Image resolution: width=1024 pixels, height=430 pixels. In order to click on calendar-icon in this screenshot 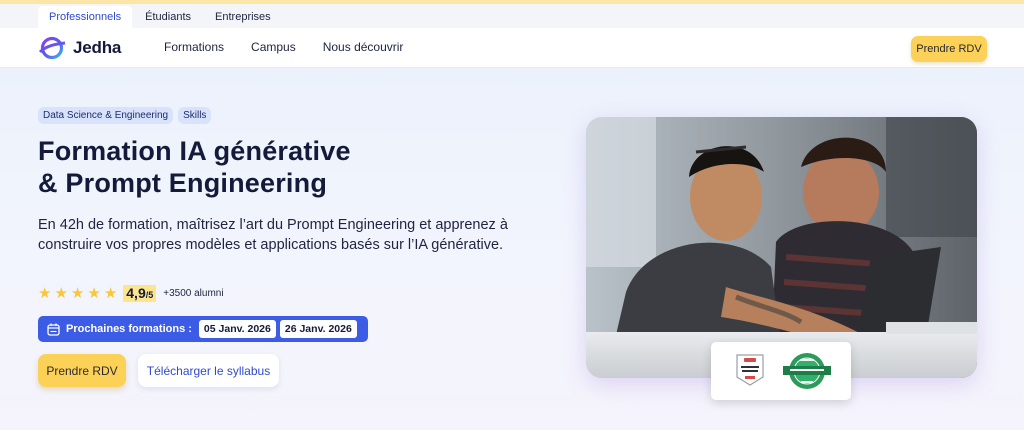, I will do `click(53, 329)`.